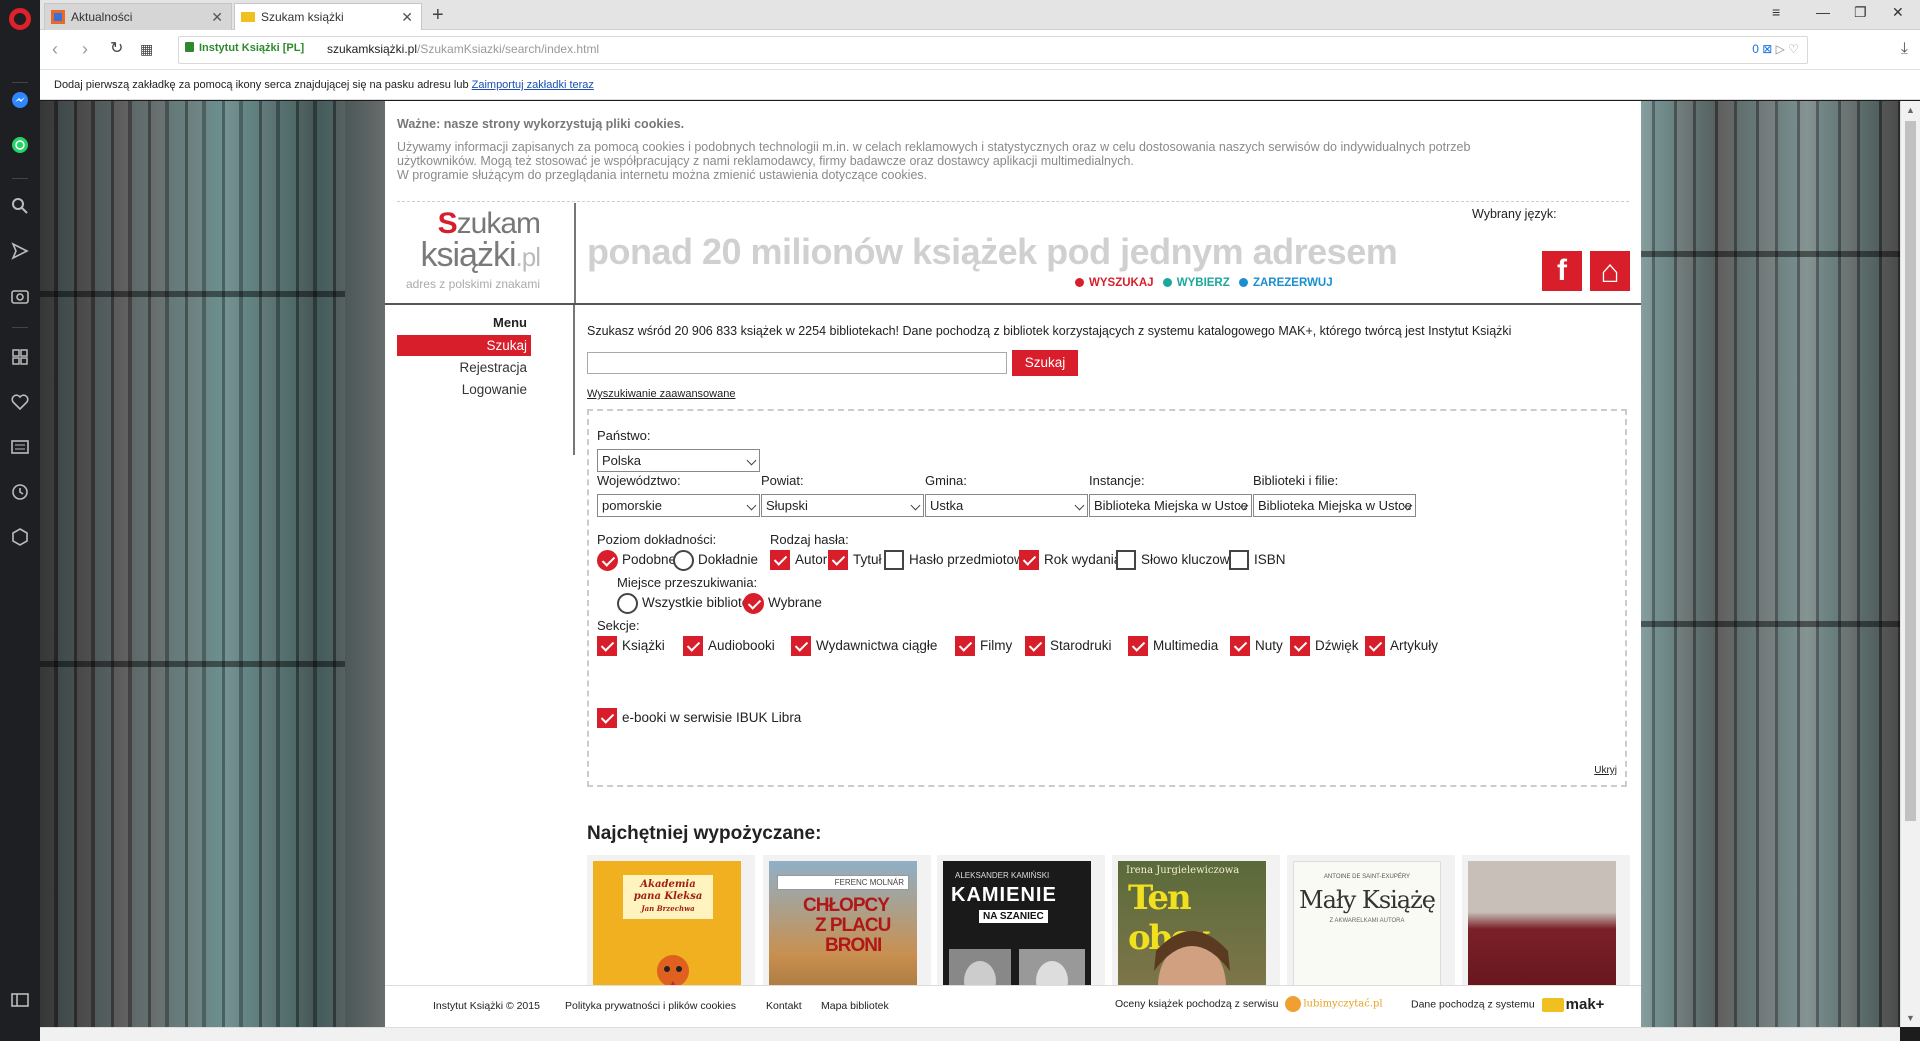 This screenshot has width=1920, height=1041. I want to click on commune-select: Ustka, so click(1006, 505).